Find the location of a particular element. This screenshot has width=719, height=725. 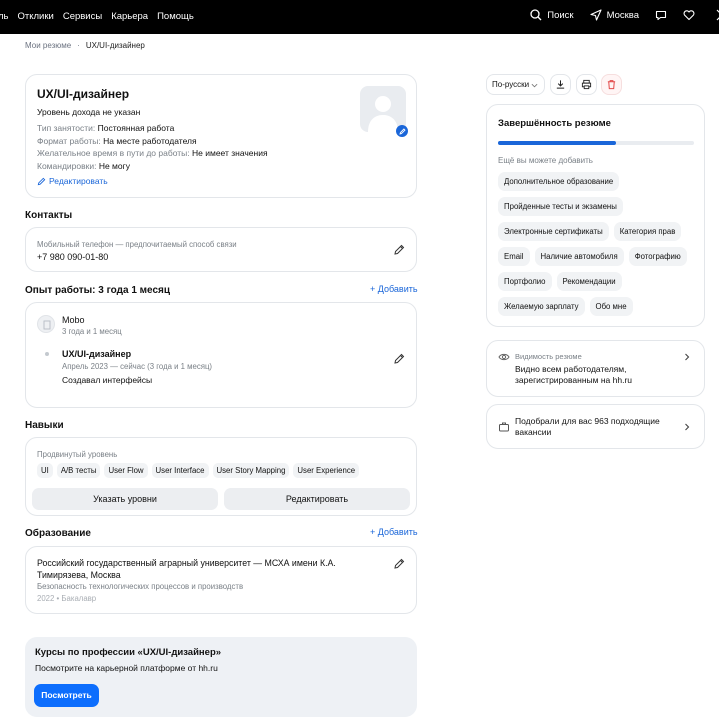

language-select: По-русски is located at coordinates (515, 84).